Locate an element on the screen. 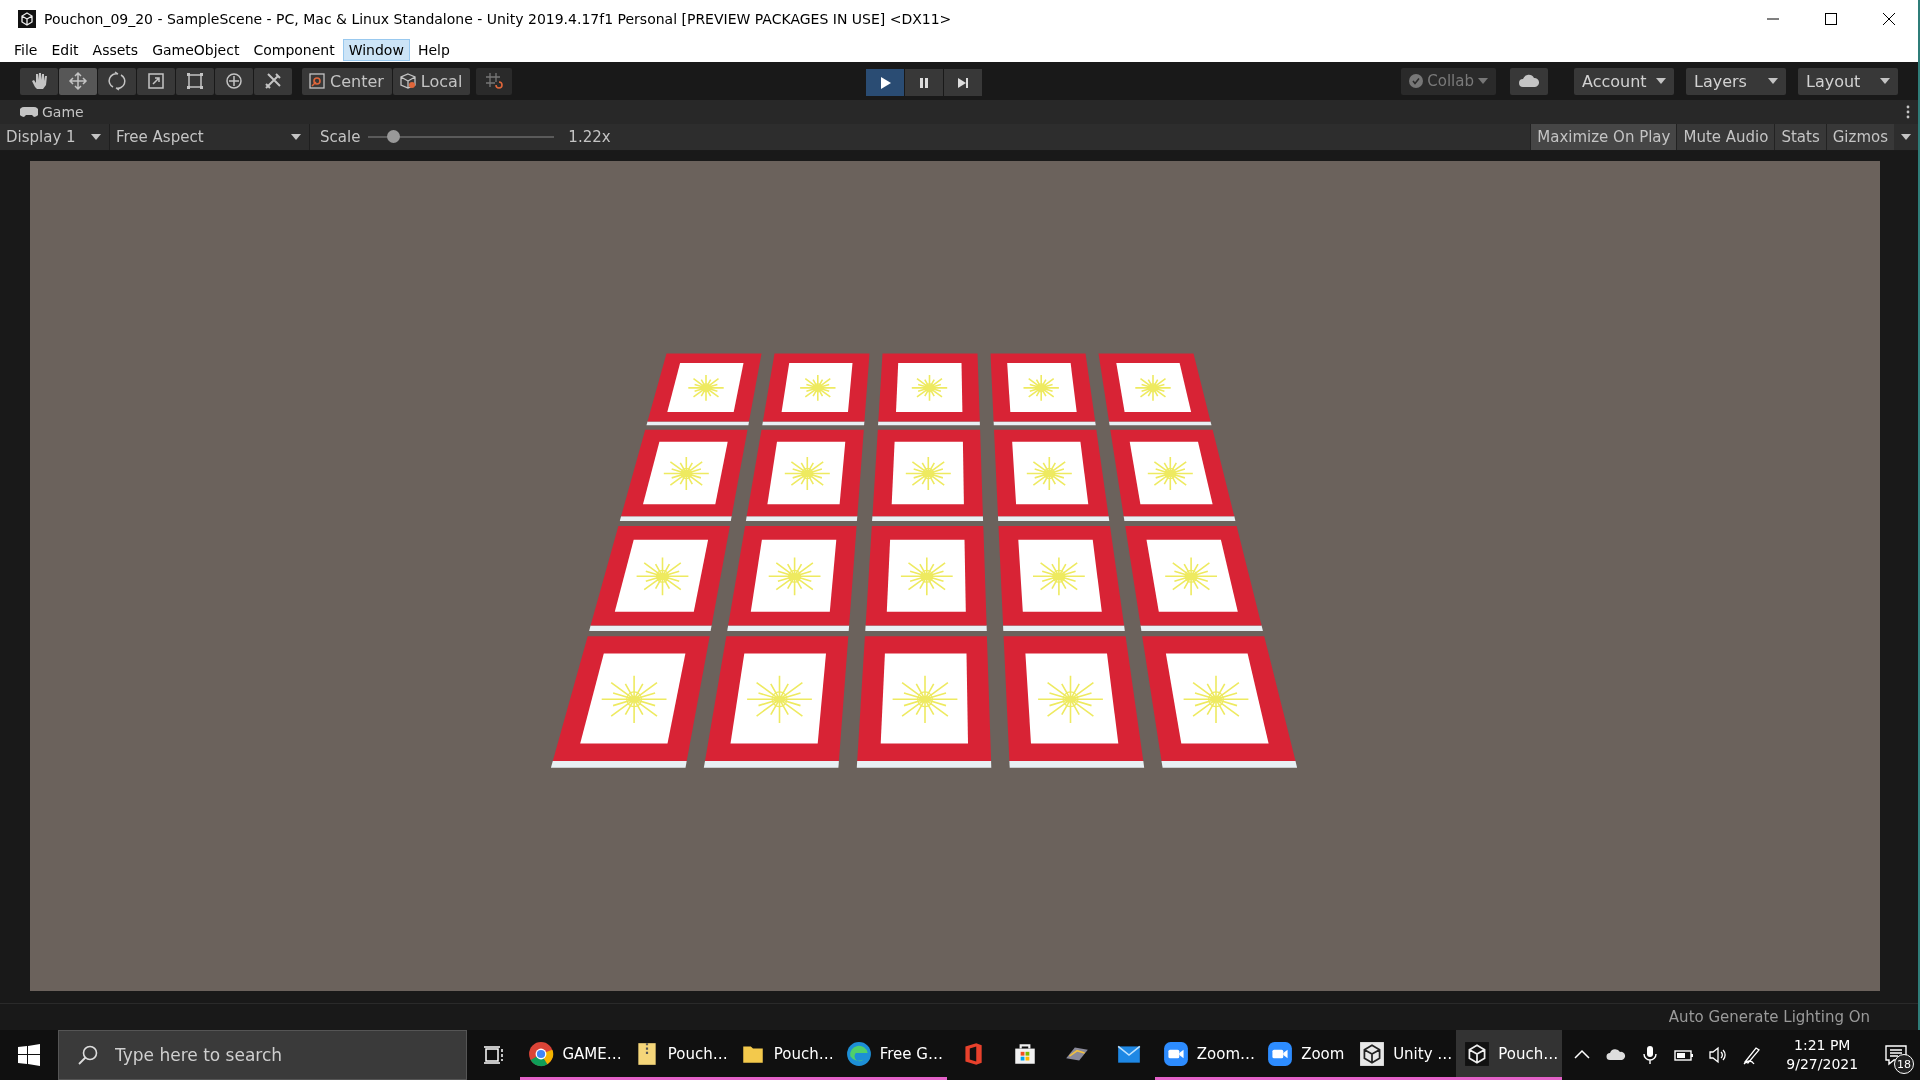 The height and width of the screenshot is (1080, 1920). cloud-button is located at coordinates (1529, 81).